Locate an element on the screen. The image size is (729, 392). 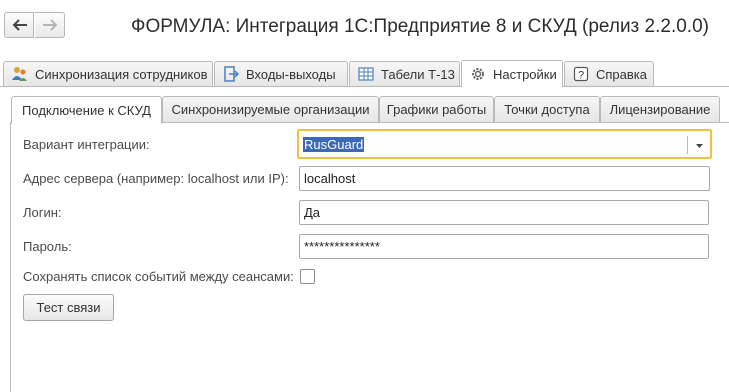
integration-variant-select: RusGuard is located at coordinates (504, 144).